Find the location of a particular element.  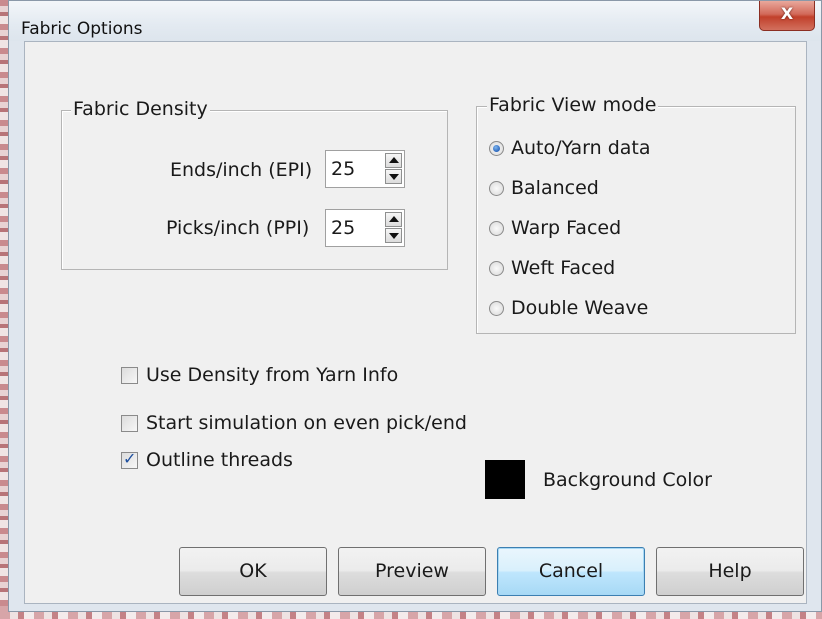

radio-label: Warp Faced is located at coordinates (566, 228).